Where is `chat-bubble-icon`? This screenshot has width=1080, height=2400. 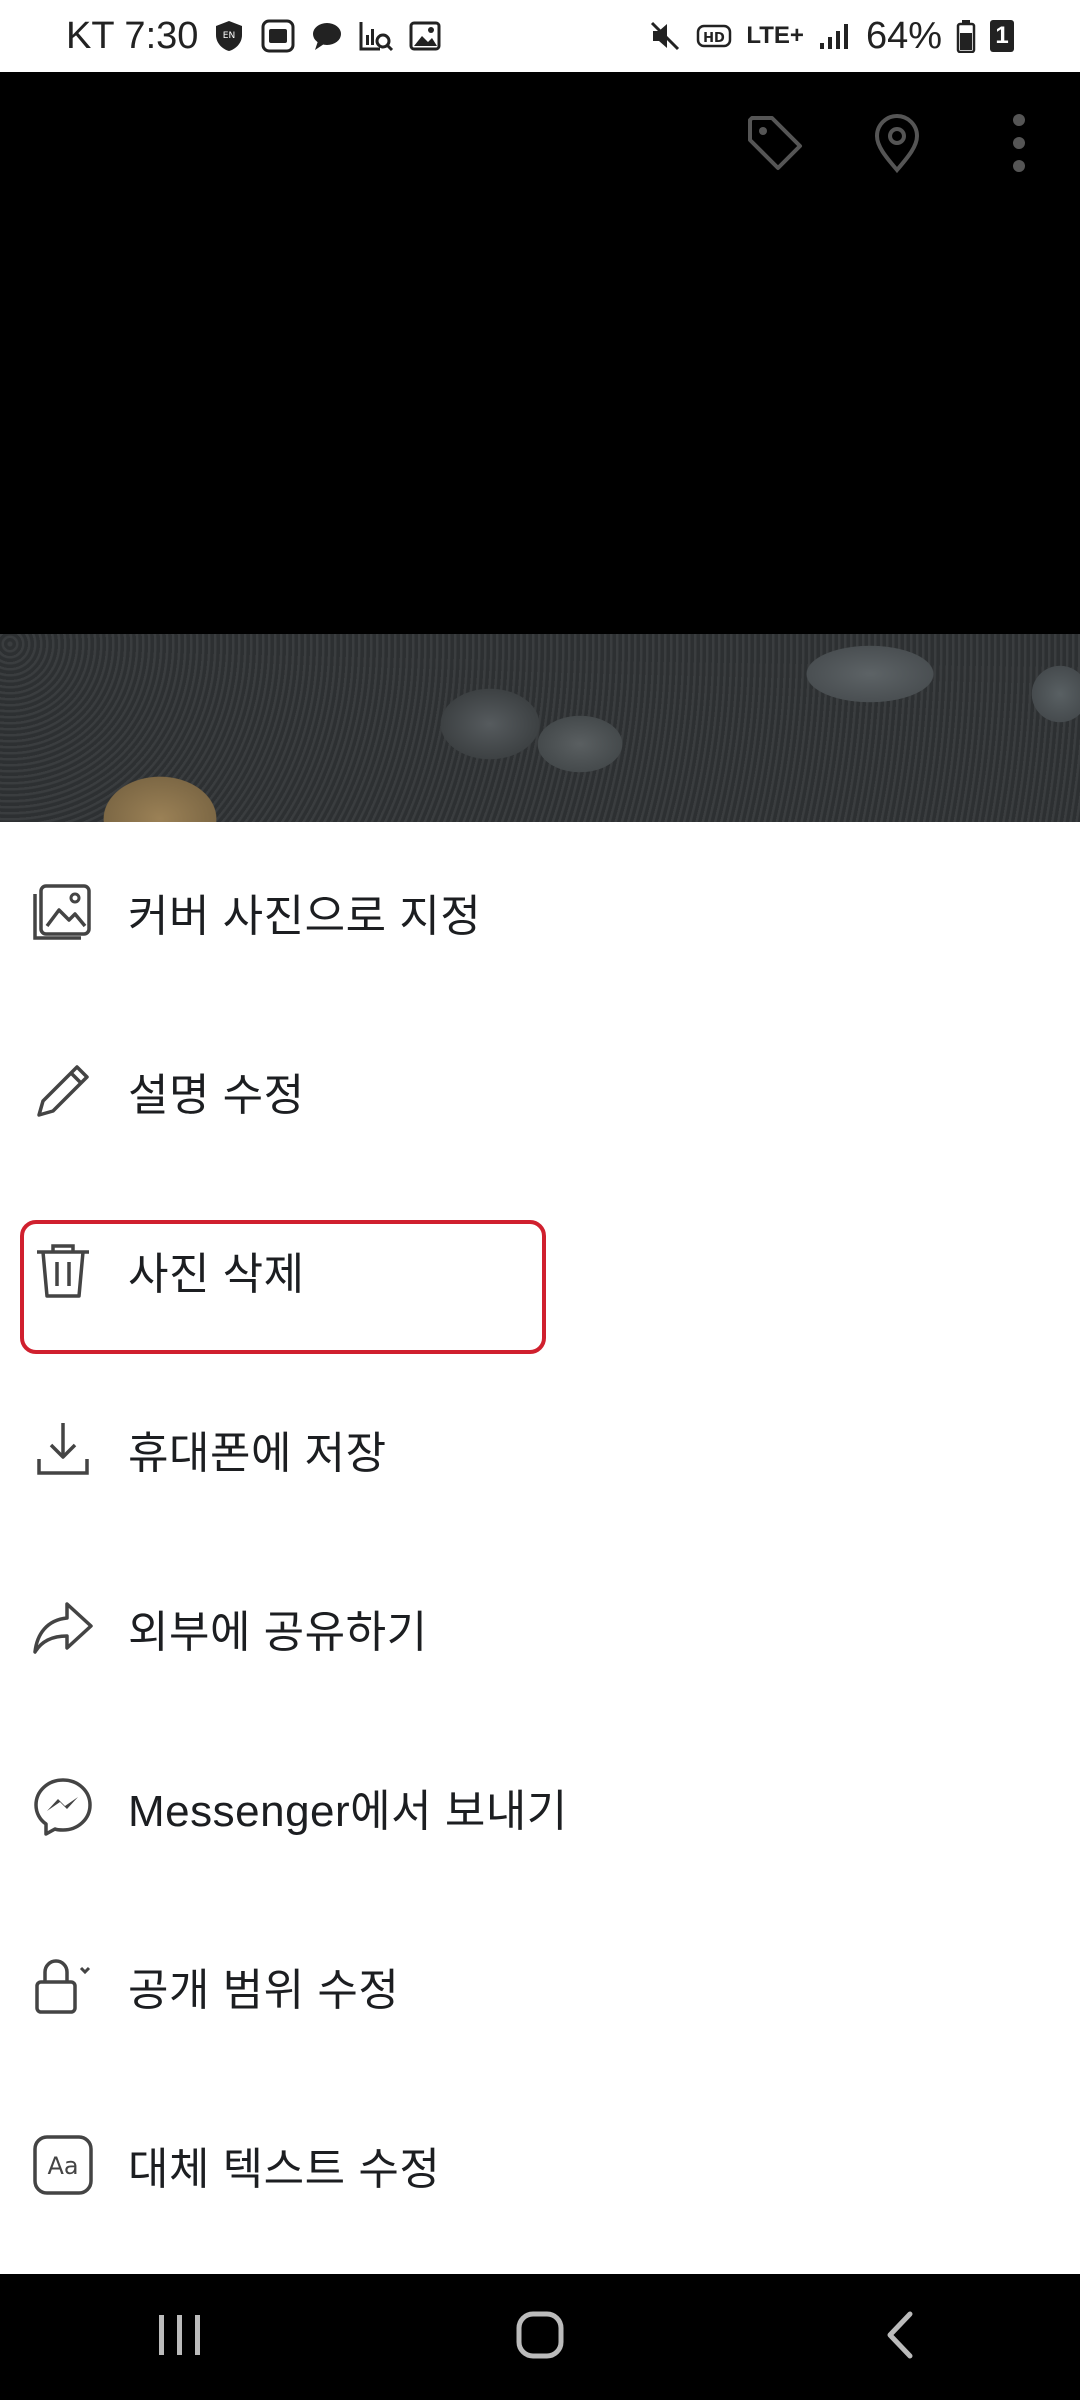 chat-bubble-icon is located at coordinates (327, 36).